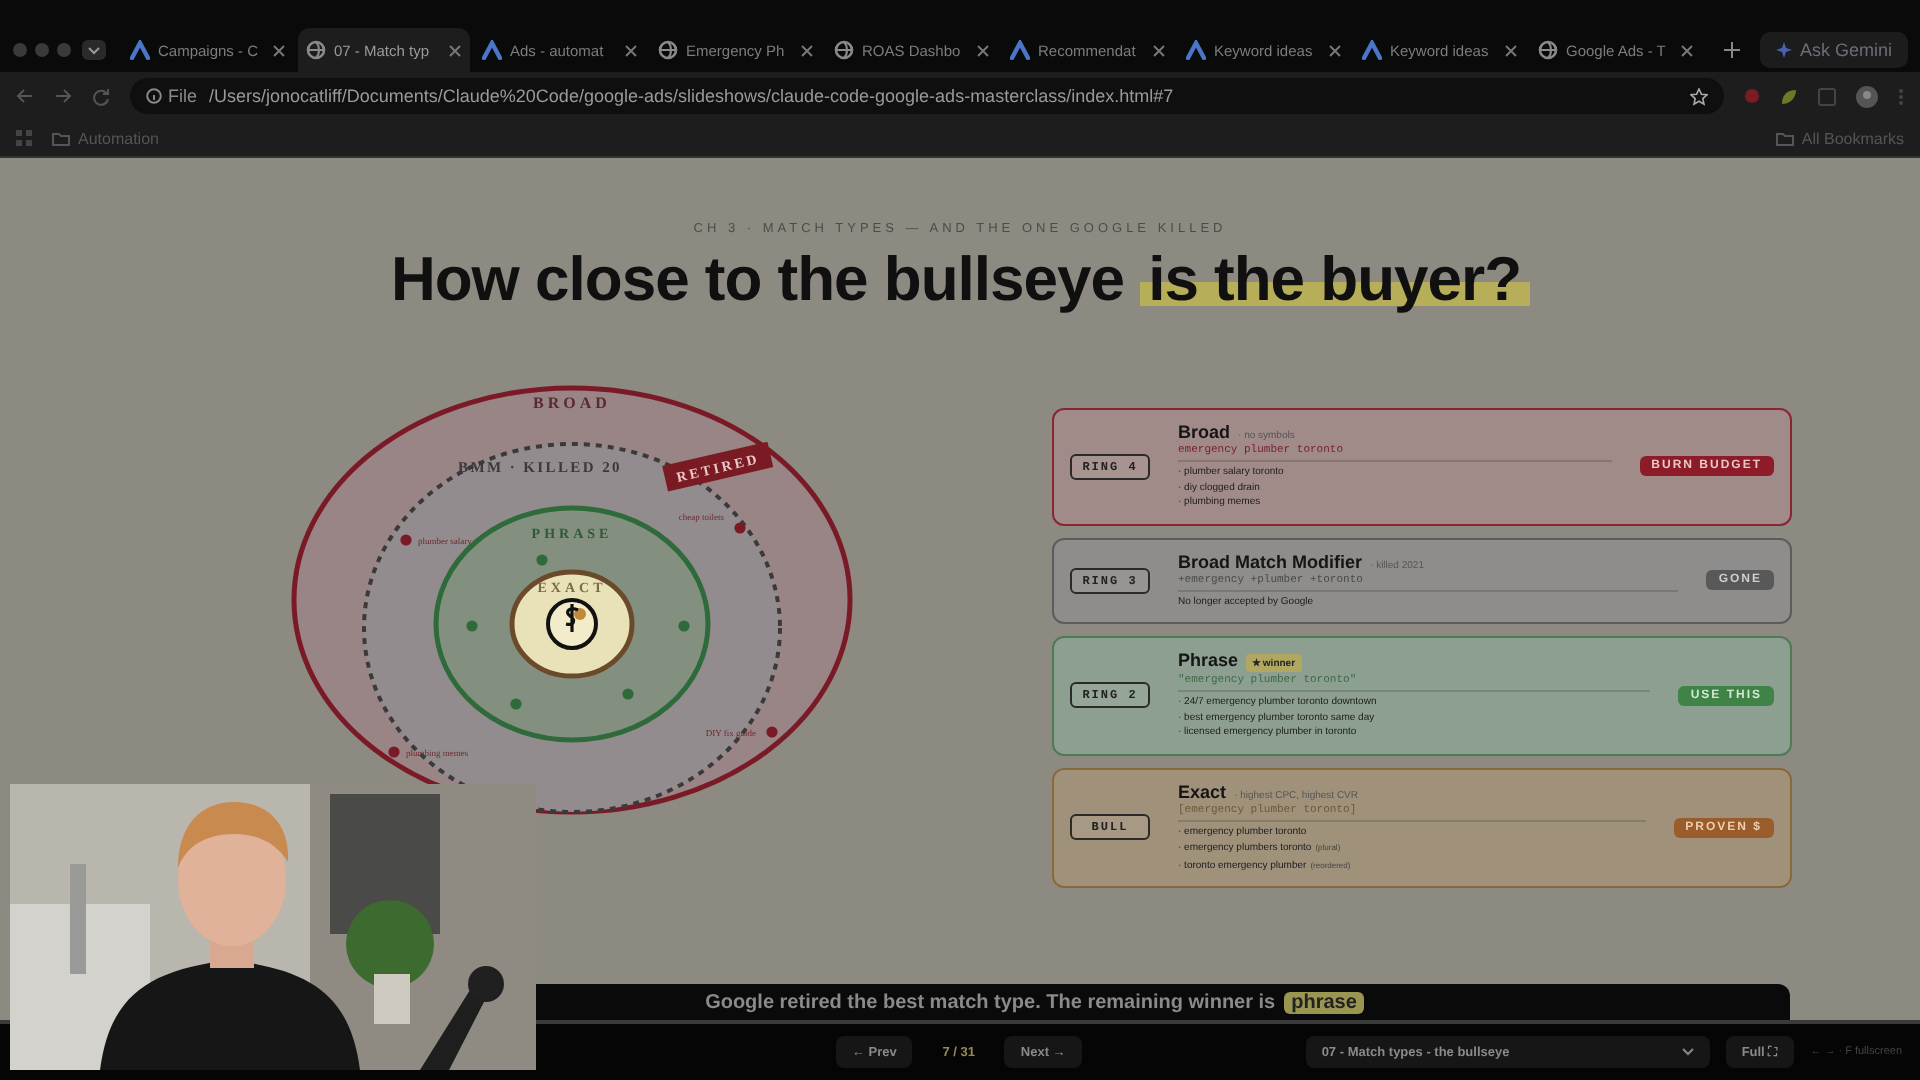 The width and height of the screenshot is (1920, 1080). Describe the element at coordinates (1732, 50) in the screenshot. I see `new-tab-icon` at that location.